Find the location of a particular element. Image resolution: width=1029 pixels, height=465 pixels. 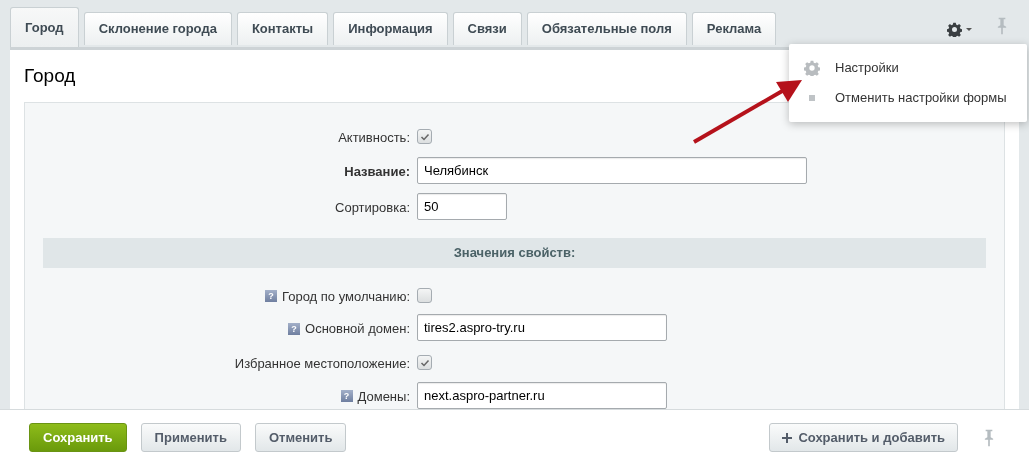

bullet-icon is located at coordinates (812, 98).